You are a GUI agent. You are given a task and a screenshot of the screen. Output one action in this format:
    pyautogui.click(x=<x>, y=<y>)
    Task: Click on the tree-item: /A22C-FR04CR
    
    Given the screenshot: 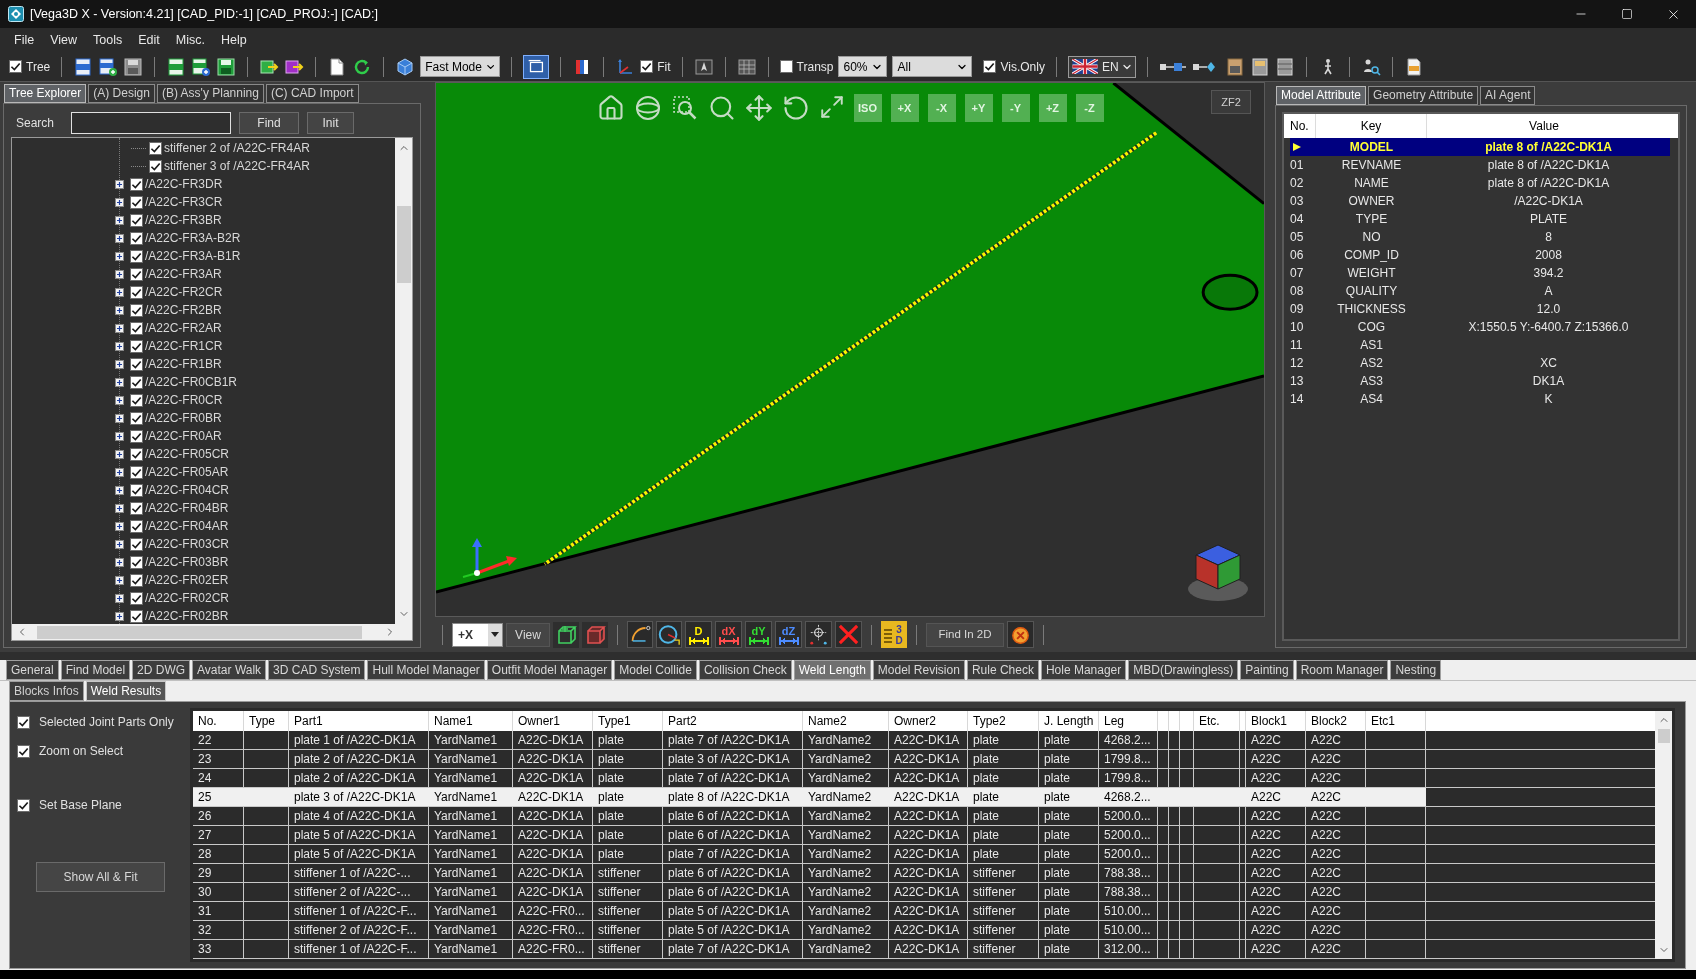 What is the action you would take?
    pyautogui.click(x=187, y=490)
    